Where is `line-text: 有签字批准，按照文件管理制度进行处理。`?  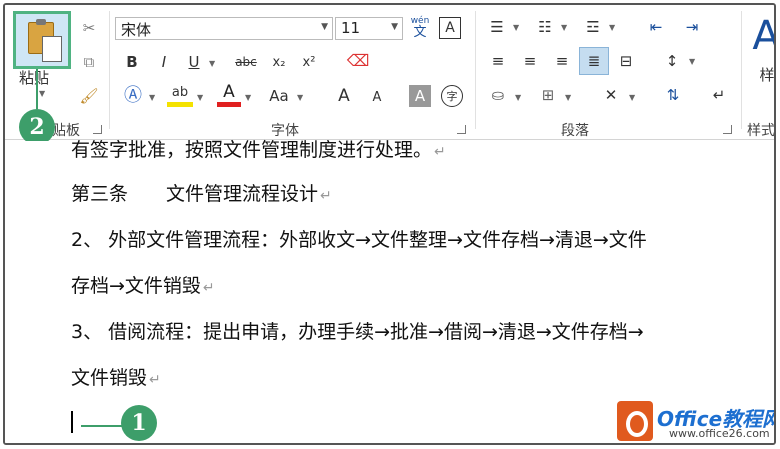
line-text: 有签字批准，按照文件管理制度进行处理。 is located at coordinates (252, 150).